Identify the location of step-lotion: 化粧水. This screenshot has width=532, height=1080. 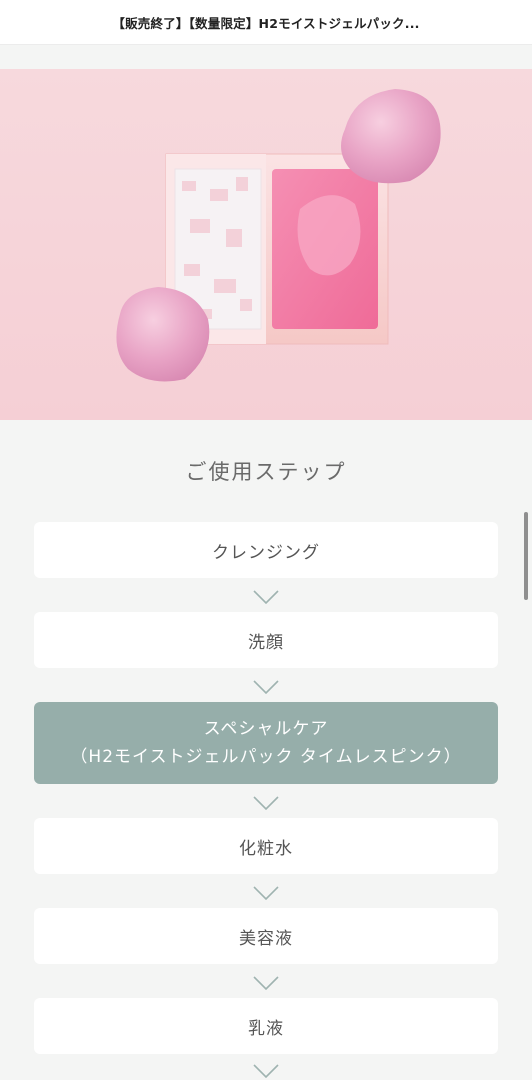
(266, 846).